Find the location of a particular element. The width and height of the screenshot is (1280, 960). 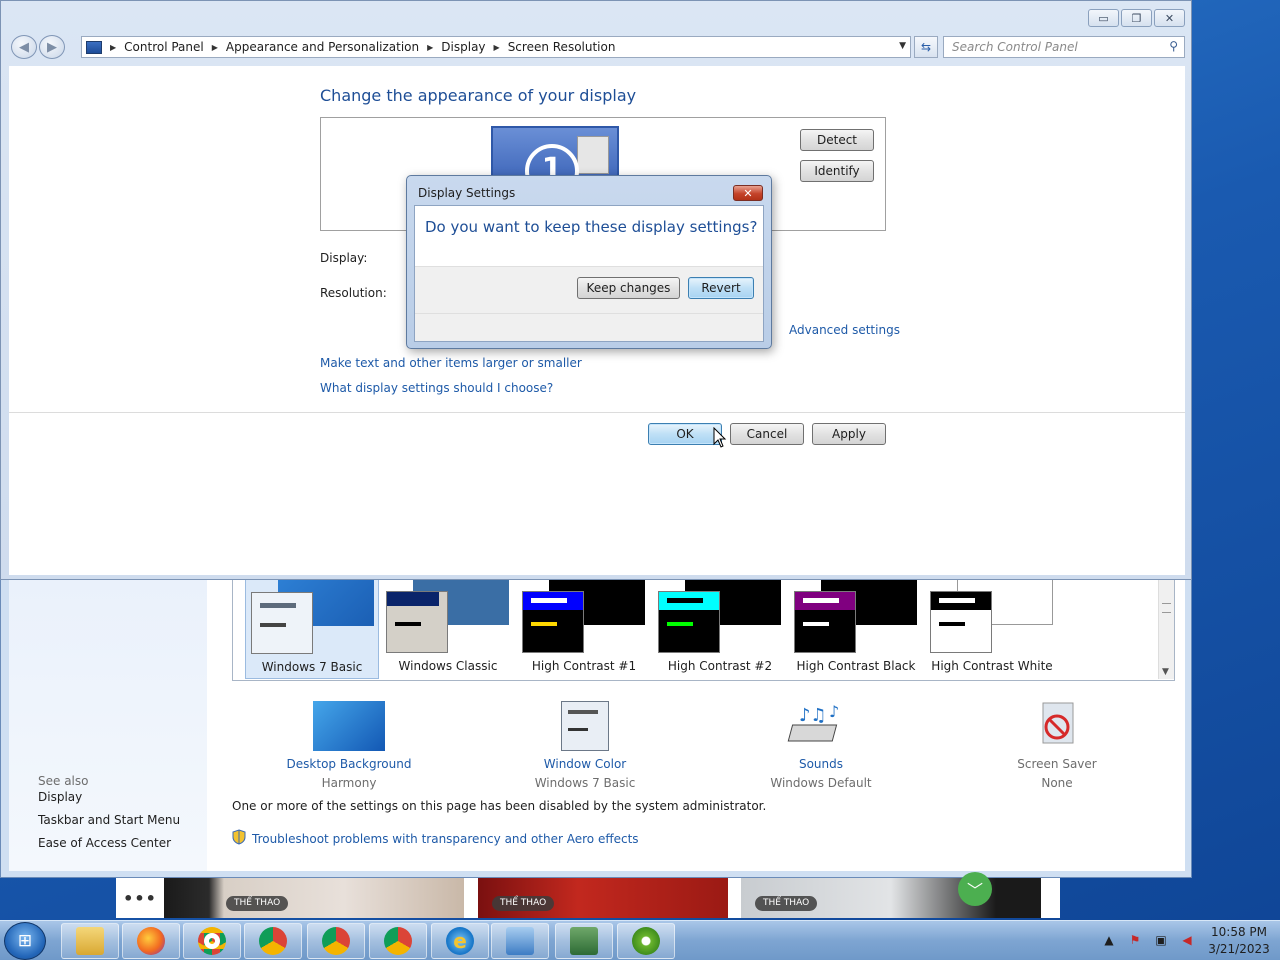

restore-icon: ❐ is located at coordinates (1136, 18).